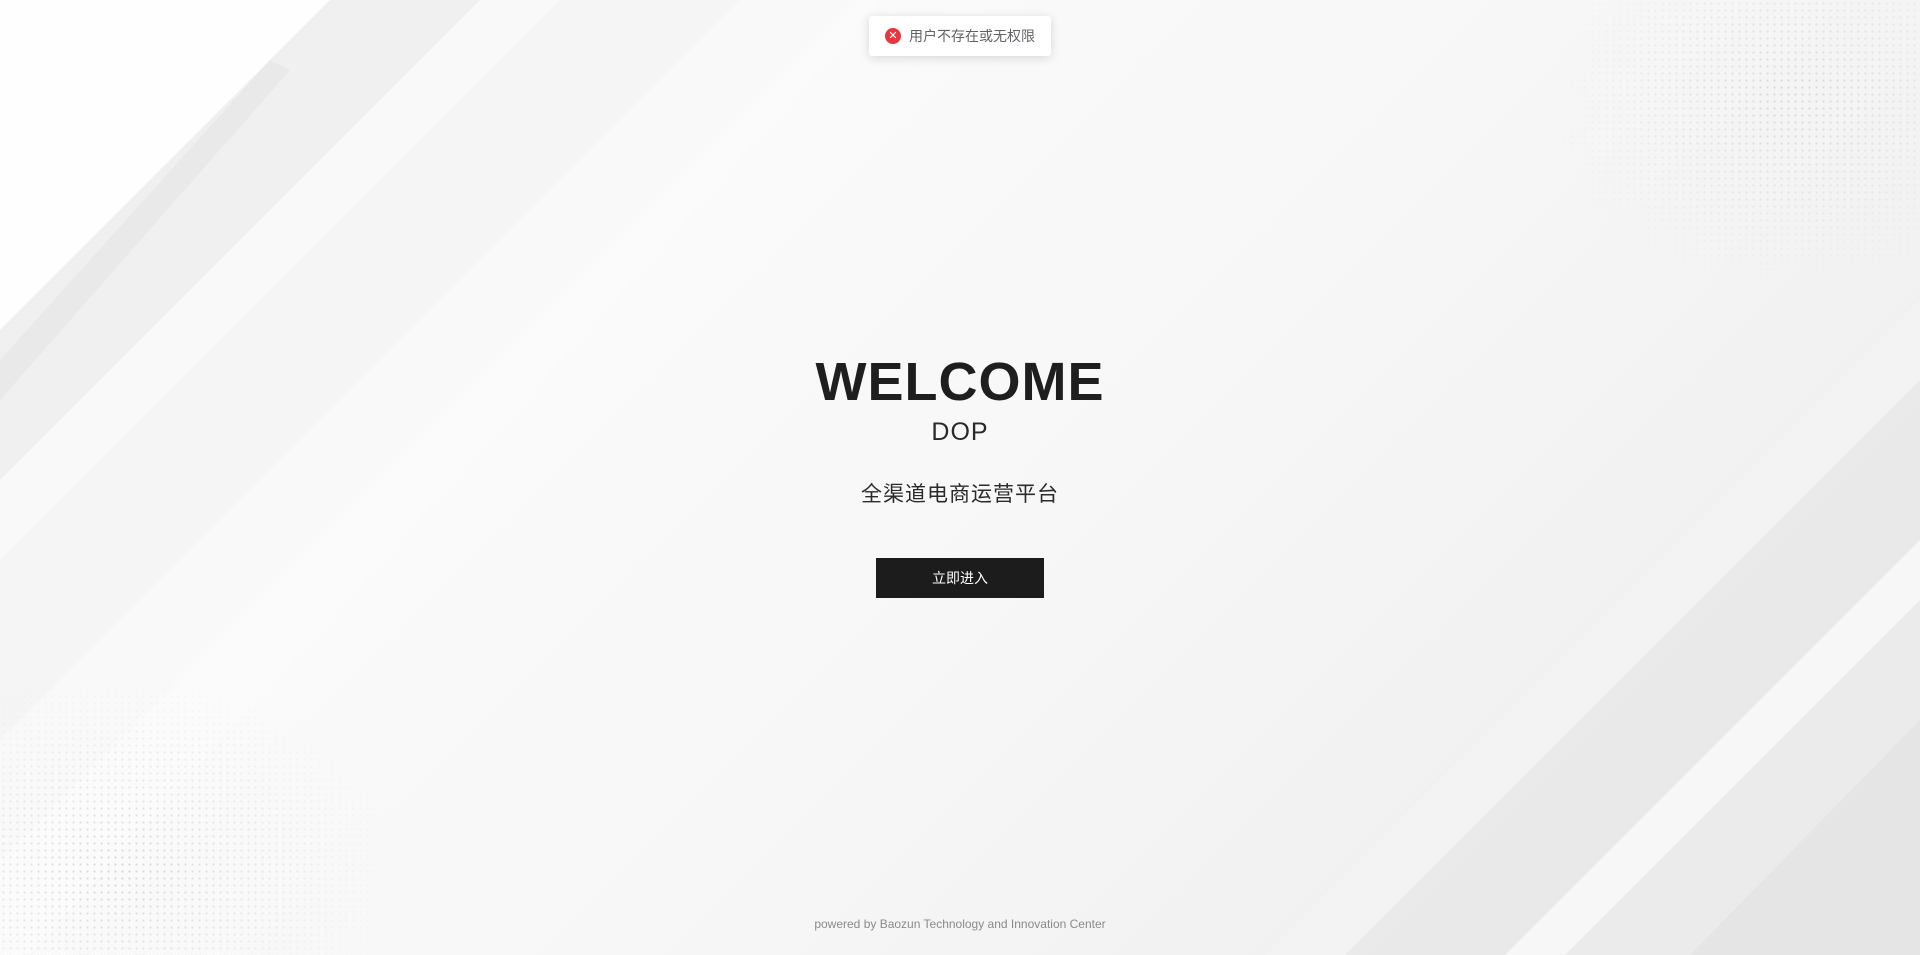 The height and width of the screenshot is (955, 1920). I want to click on platform-subtitle: 全渠道电商运营平台, so click(960, 494).